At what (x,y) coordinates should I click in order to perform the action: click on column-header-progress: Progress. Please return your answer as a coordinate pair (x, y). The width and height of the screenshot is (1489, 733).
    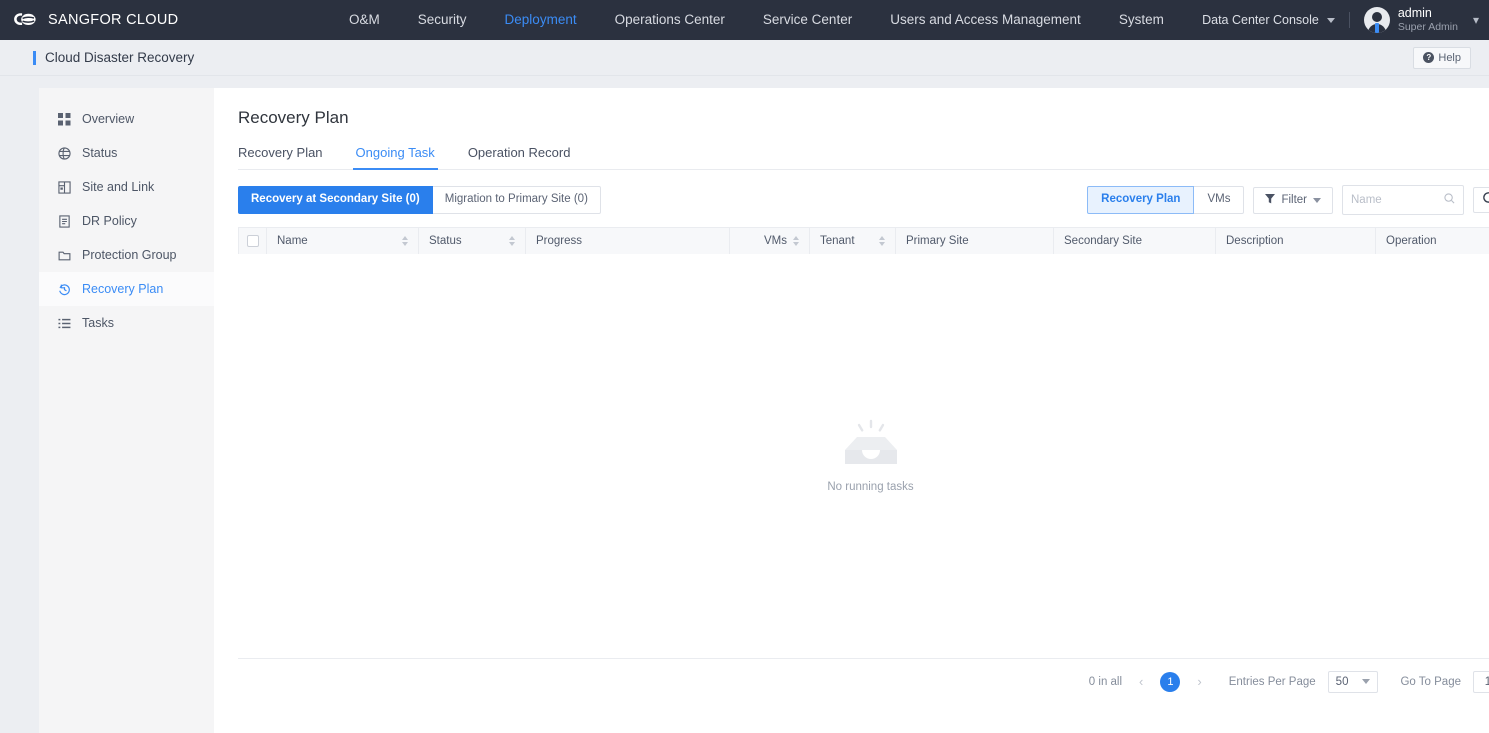
    Looking at the image, I should click on (628, 241).